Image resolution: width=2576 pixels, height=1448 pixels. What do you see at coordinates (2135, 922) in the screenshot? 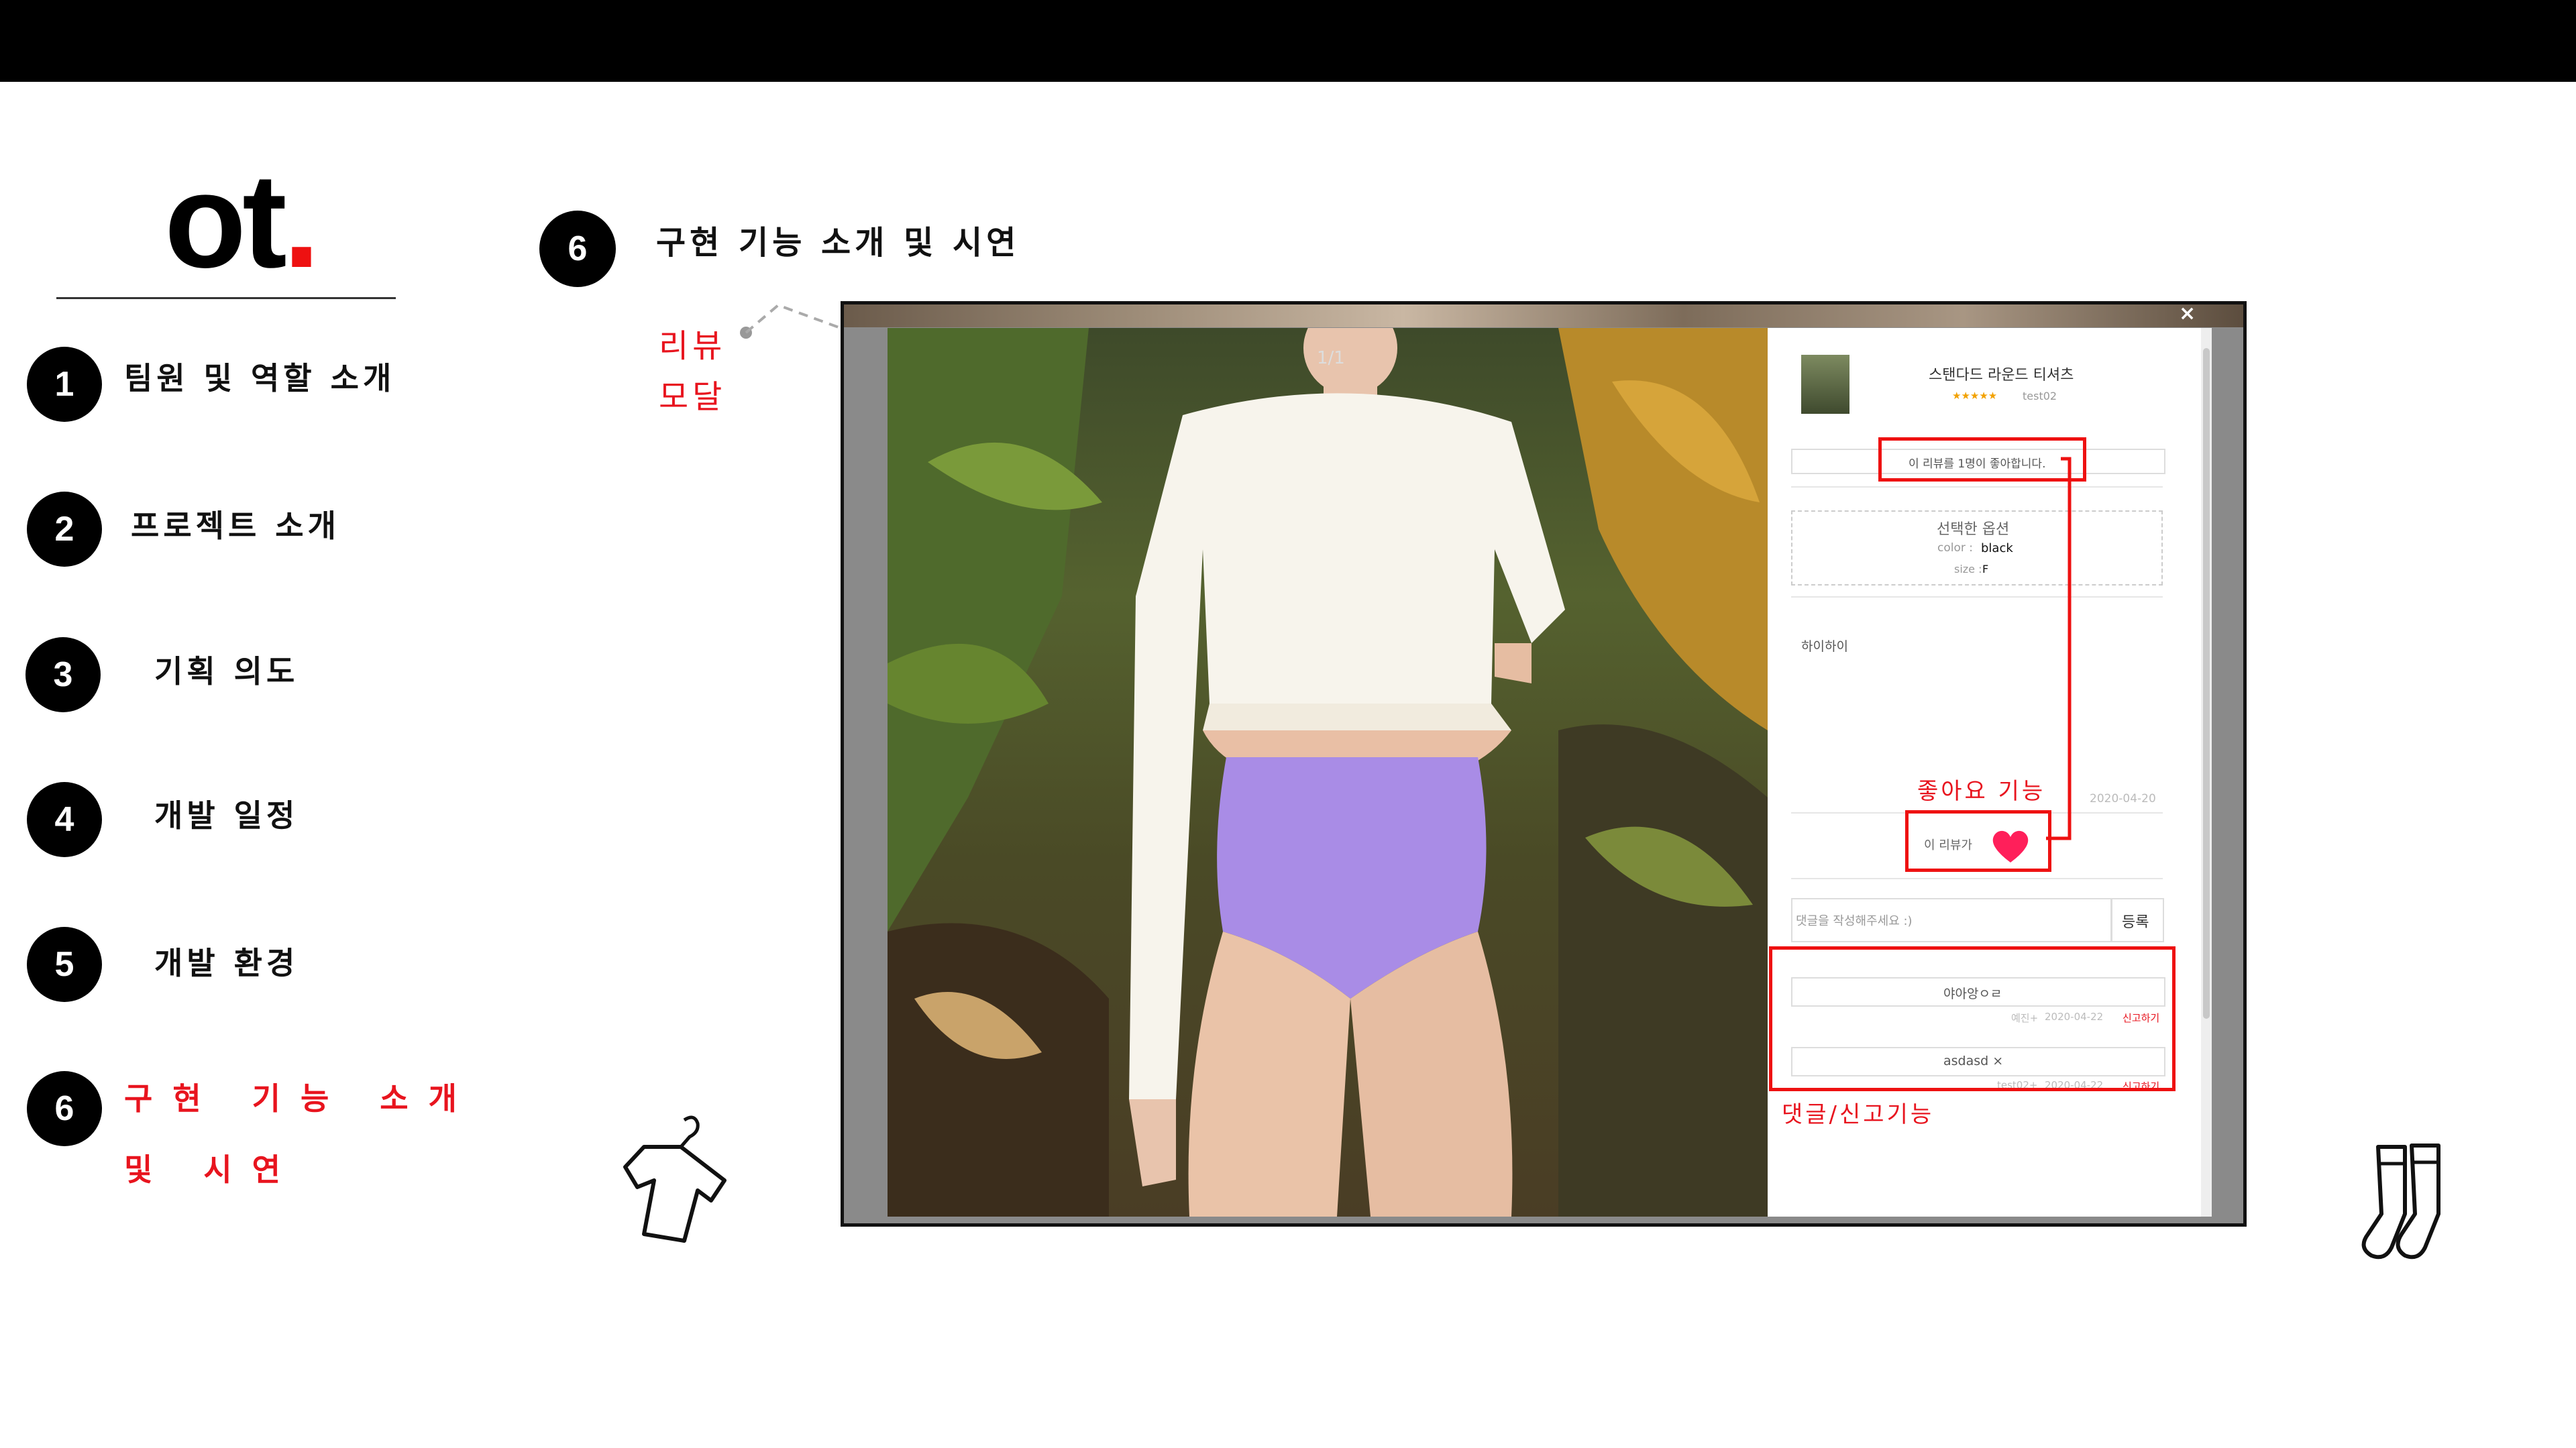
I see `submit-label: 등록` at bounding box center [2135, 922].